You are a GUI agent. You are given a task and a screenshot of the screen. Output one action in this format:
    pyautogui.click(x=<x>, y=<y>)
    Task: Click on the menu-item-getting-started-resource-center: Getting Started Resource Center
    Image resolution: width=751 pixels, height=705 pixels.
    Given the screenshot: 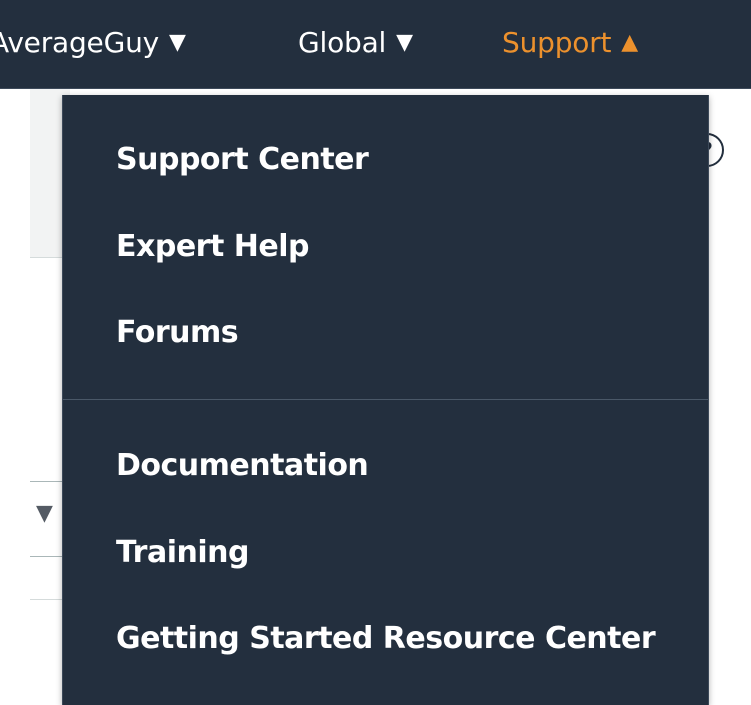 What is the action you would take?
    pyautogui.click(x=386, y=638)
    